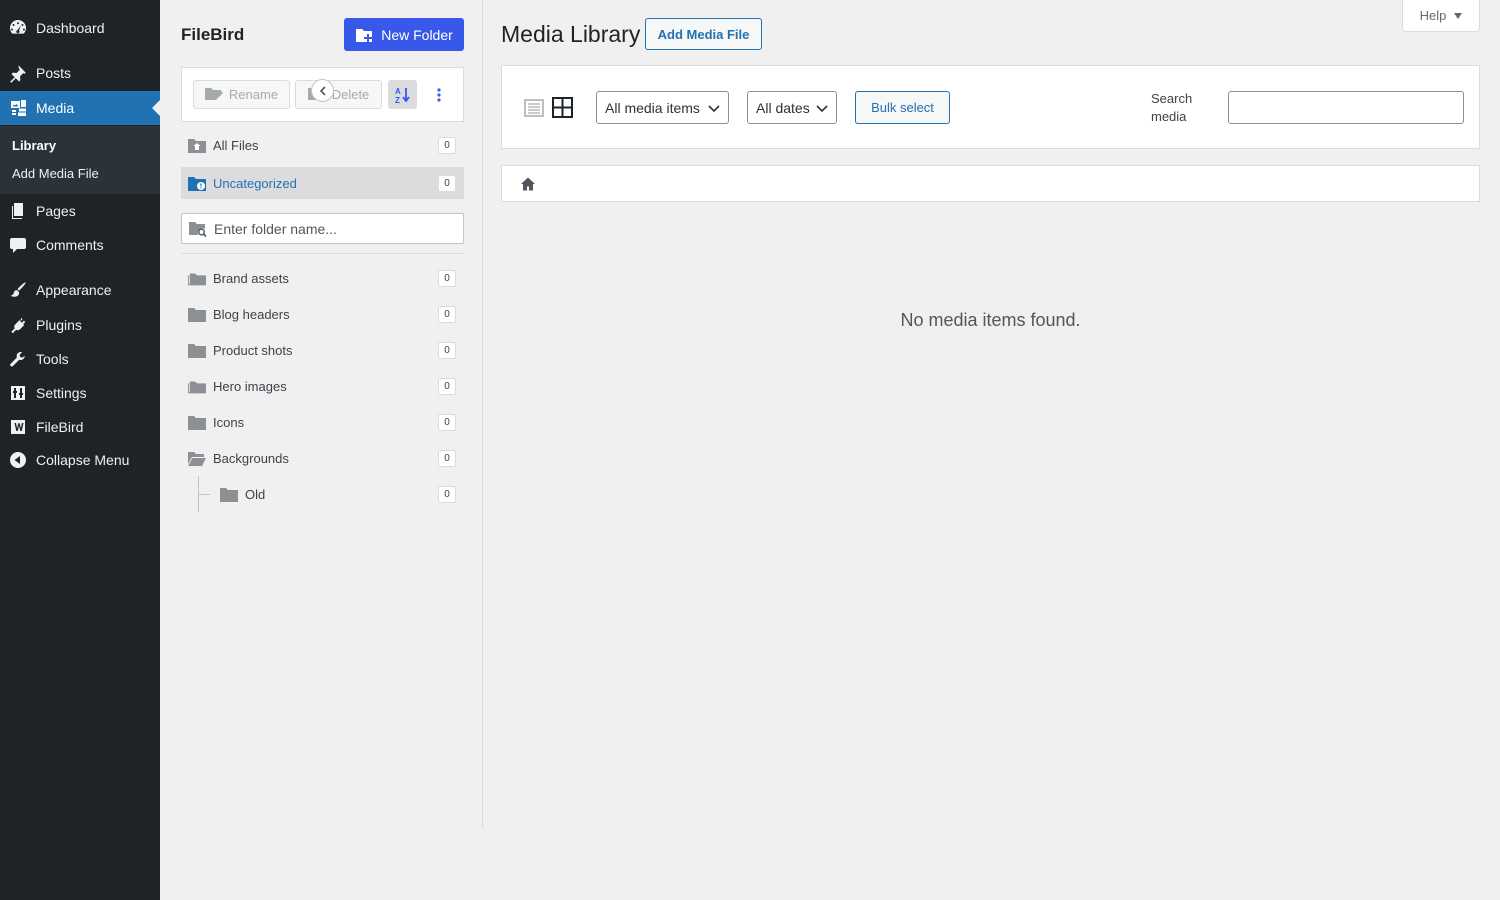 The width and height of the screenshot is (1500, 900). I want to click on folder-search-input, so click(334, 228).